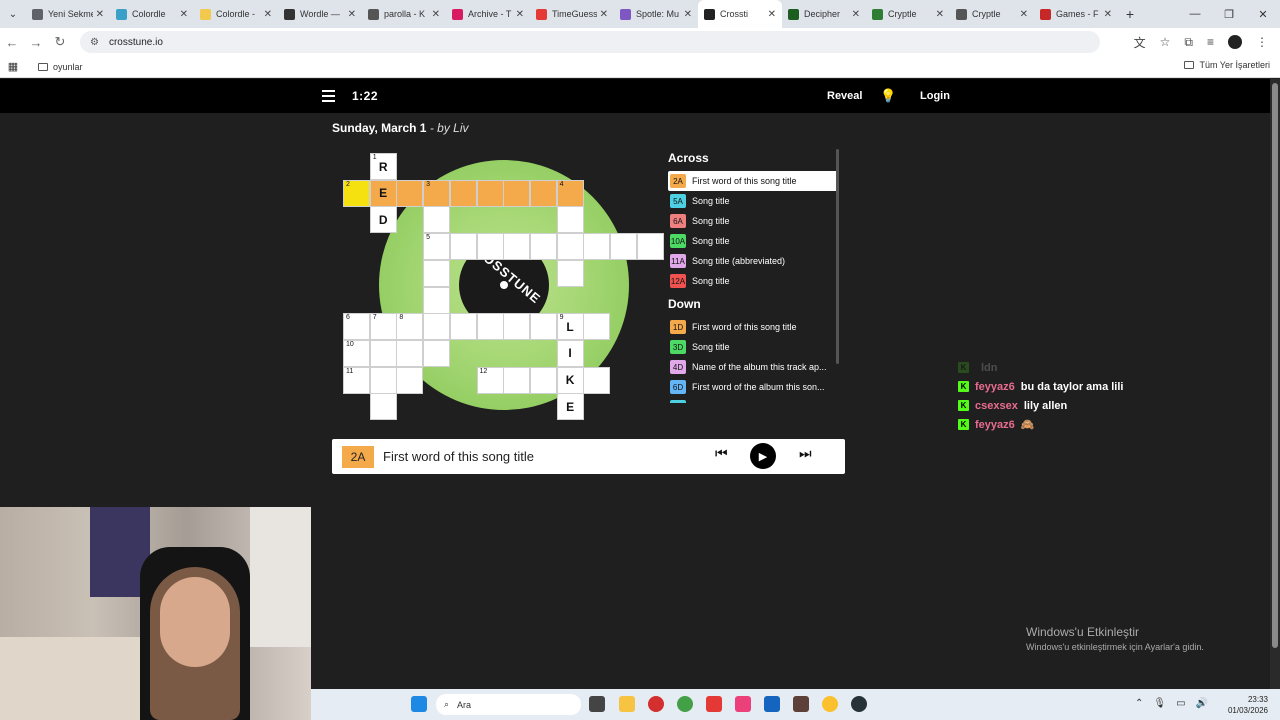 The width and height of the screenshot is (1280, 720). I want to click on clue-item: 5A Song title, so click(753, 201).